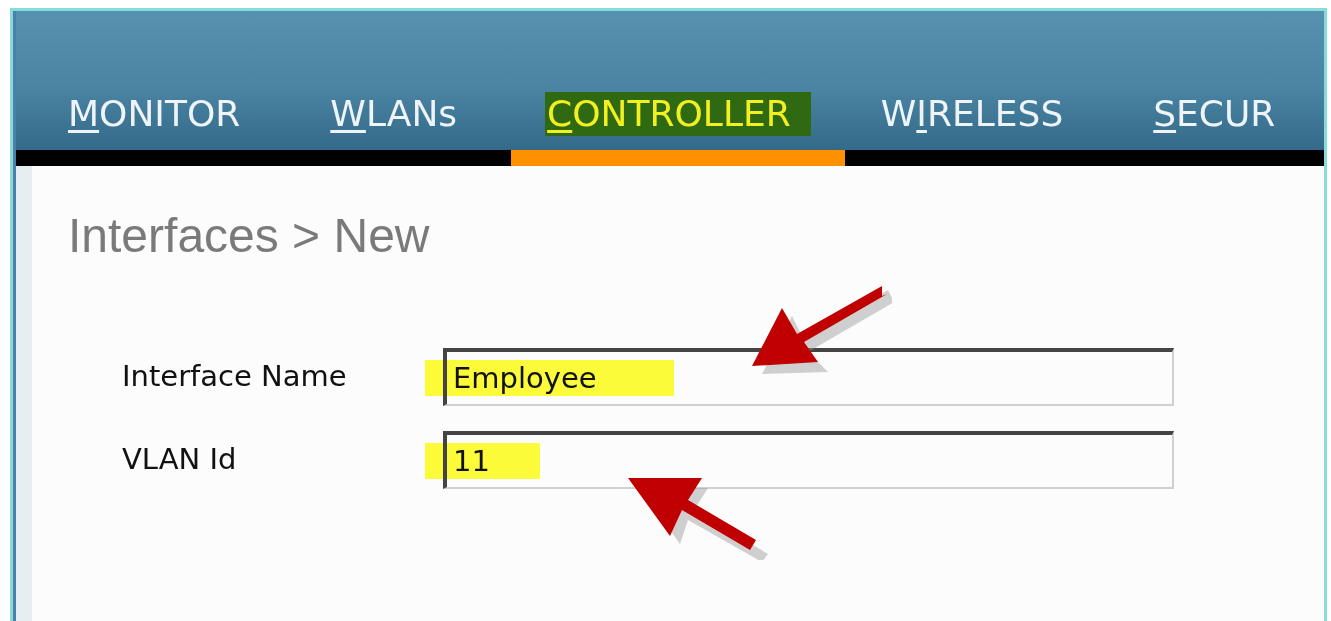 The image size is (1331, 621). What do you see at coordinates (249, 236) in the screenshot?
I see `page-title: Interfaces > New` at bounding box center [249, 236].